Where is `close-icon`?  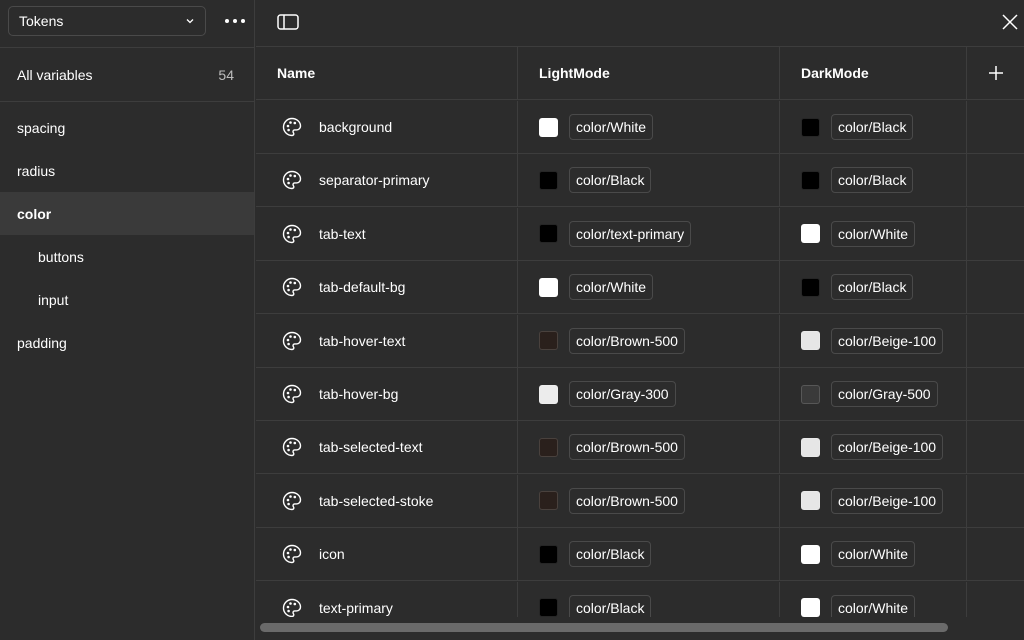 close-icon is located at coordinates (1010, 22).